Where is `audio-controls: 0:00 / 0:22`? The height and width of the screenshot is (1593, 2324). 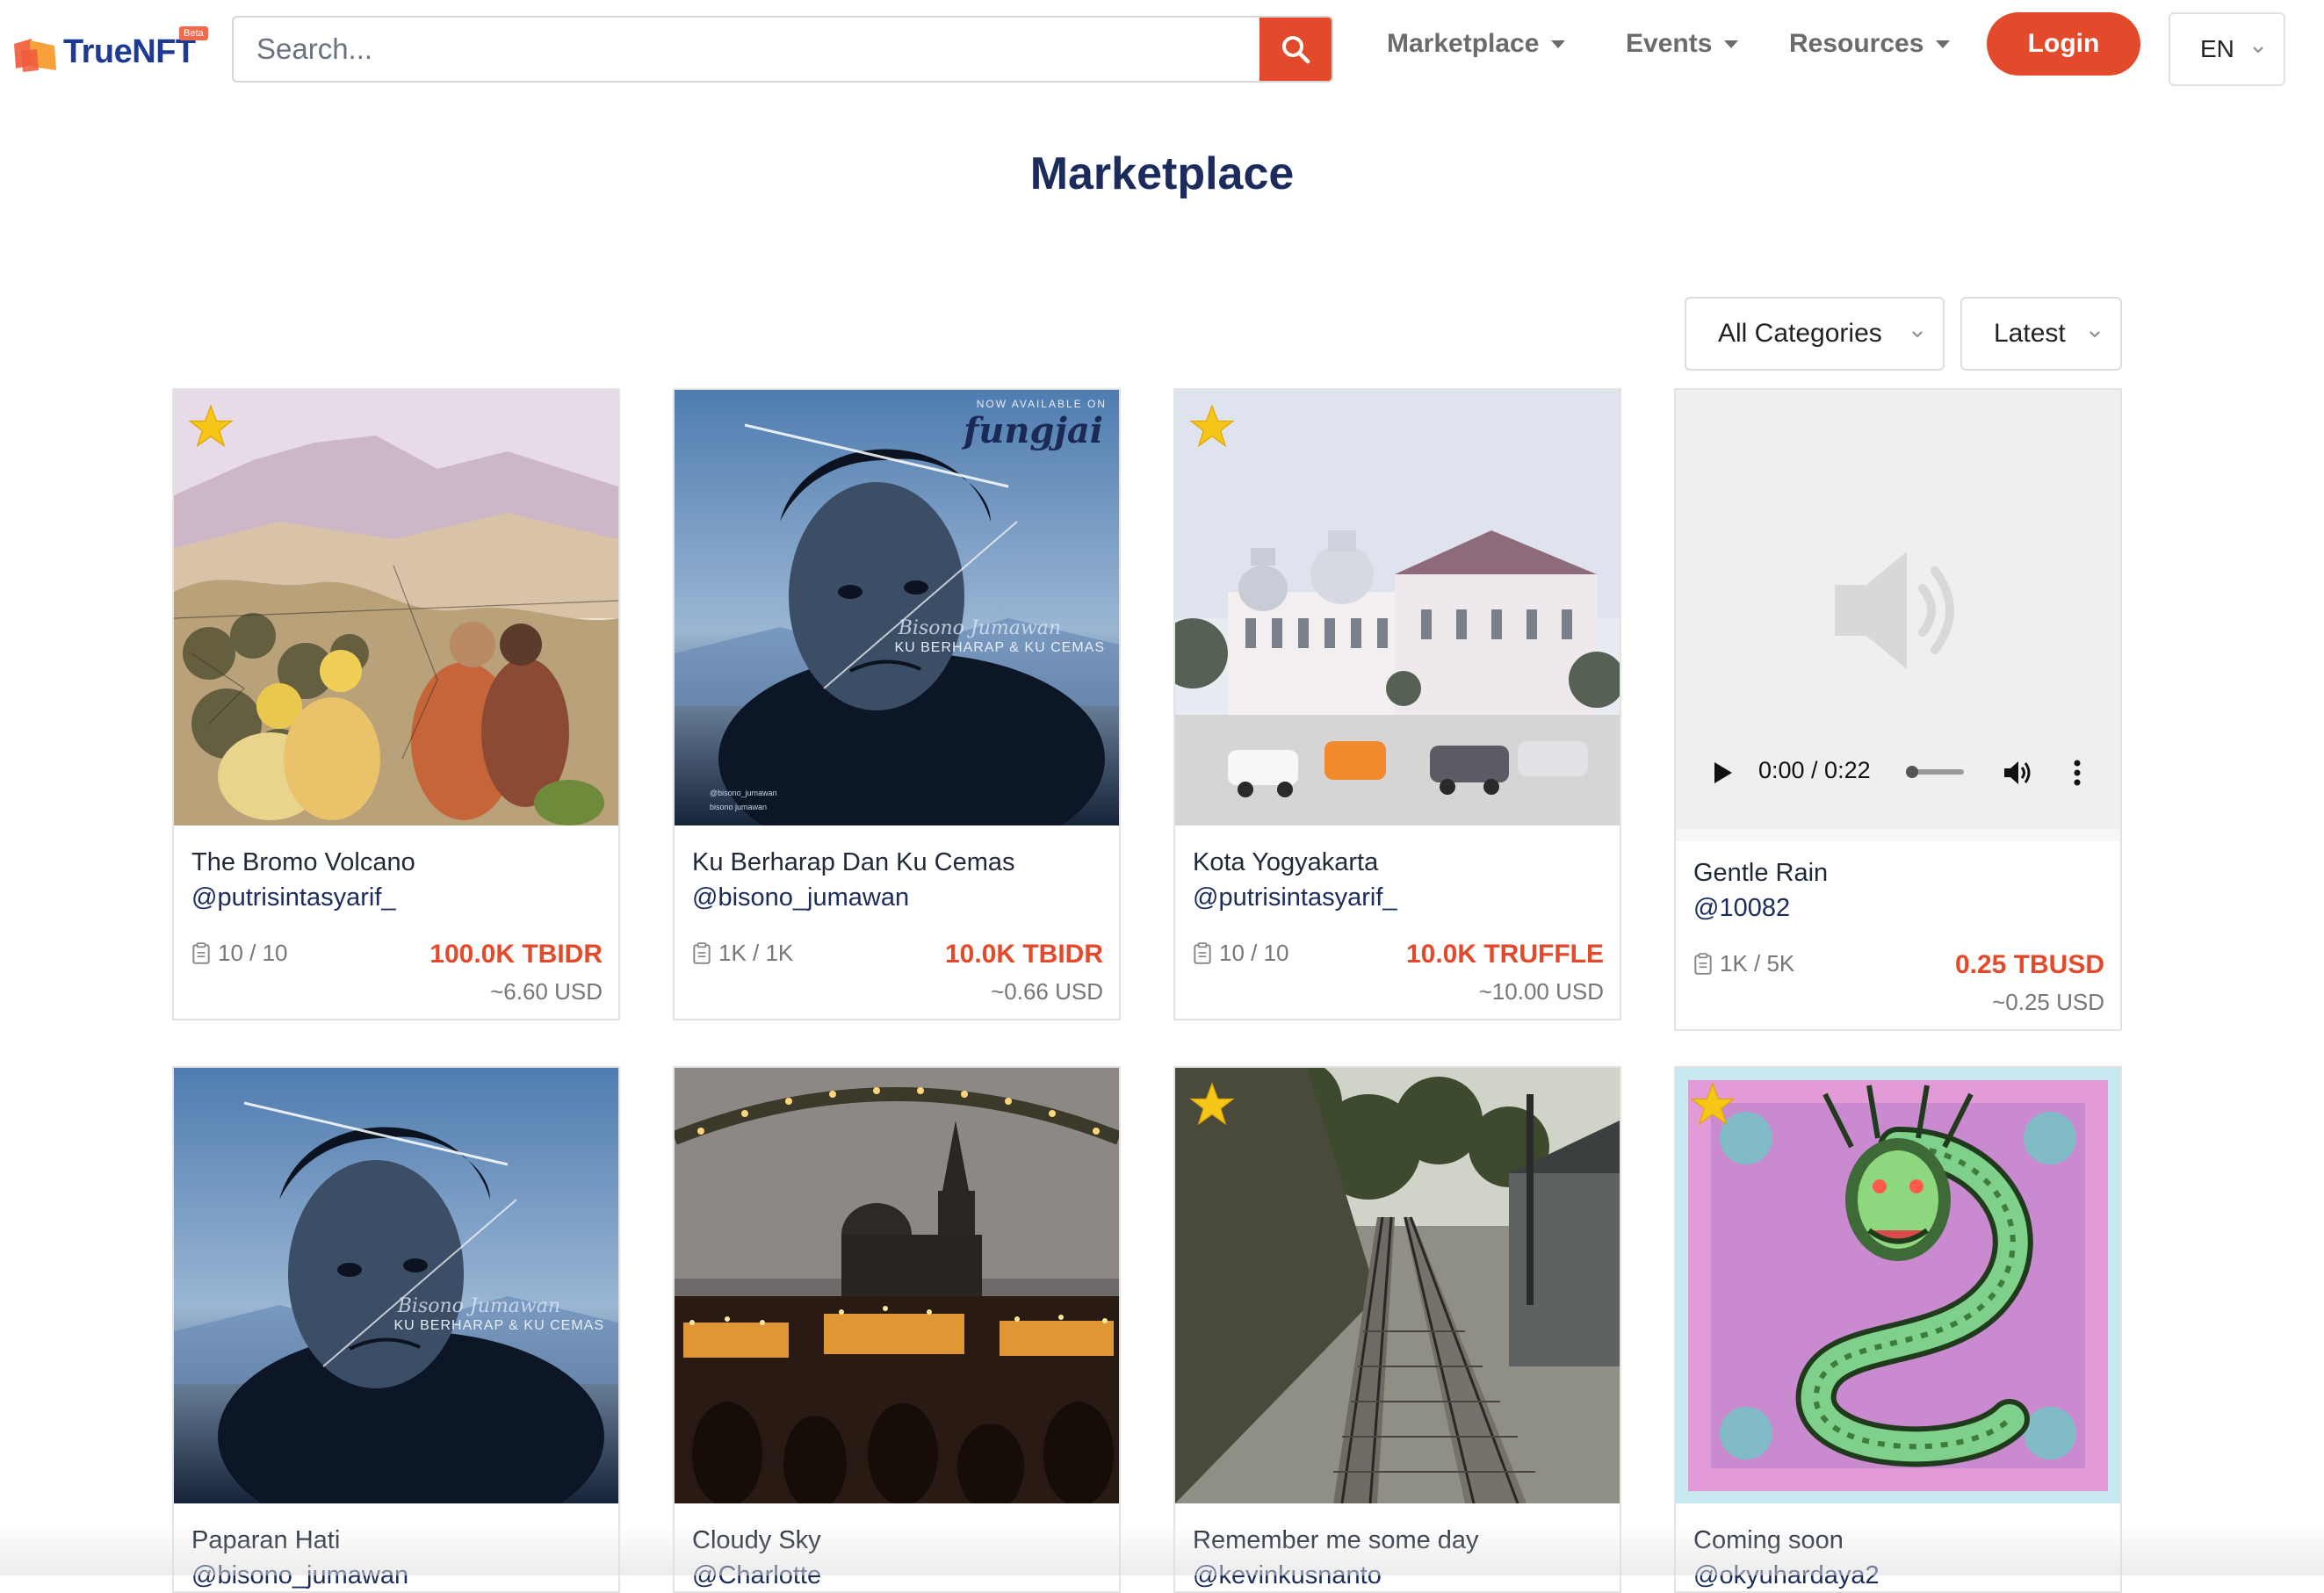 audio-controls: 0:00 / 0:22 is located at coordinates (1898, 773).